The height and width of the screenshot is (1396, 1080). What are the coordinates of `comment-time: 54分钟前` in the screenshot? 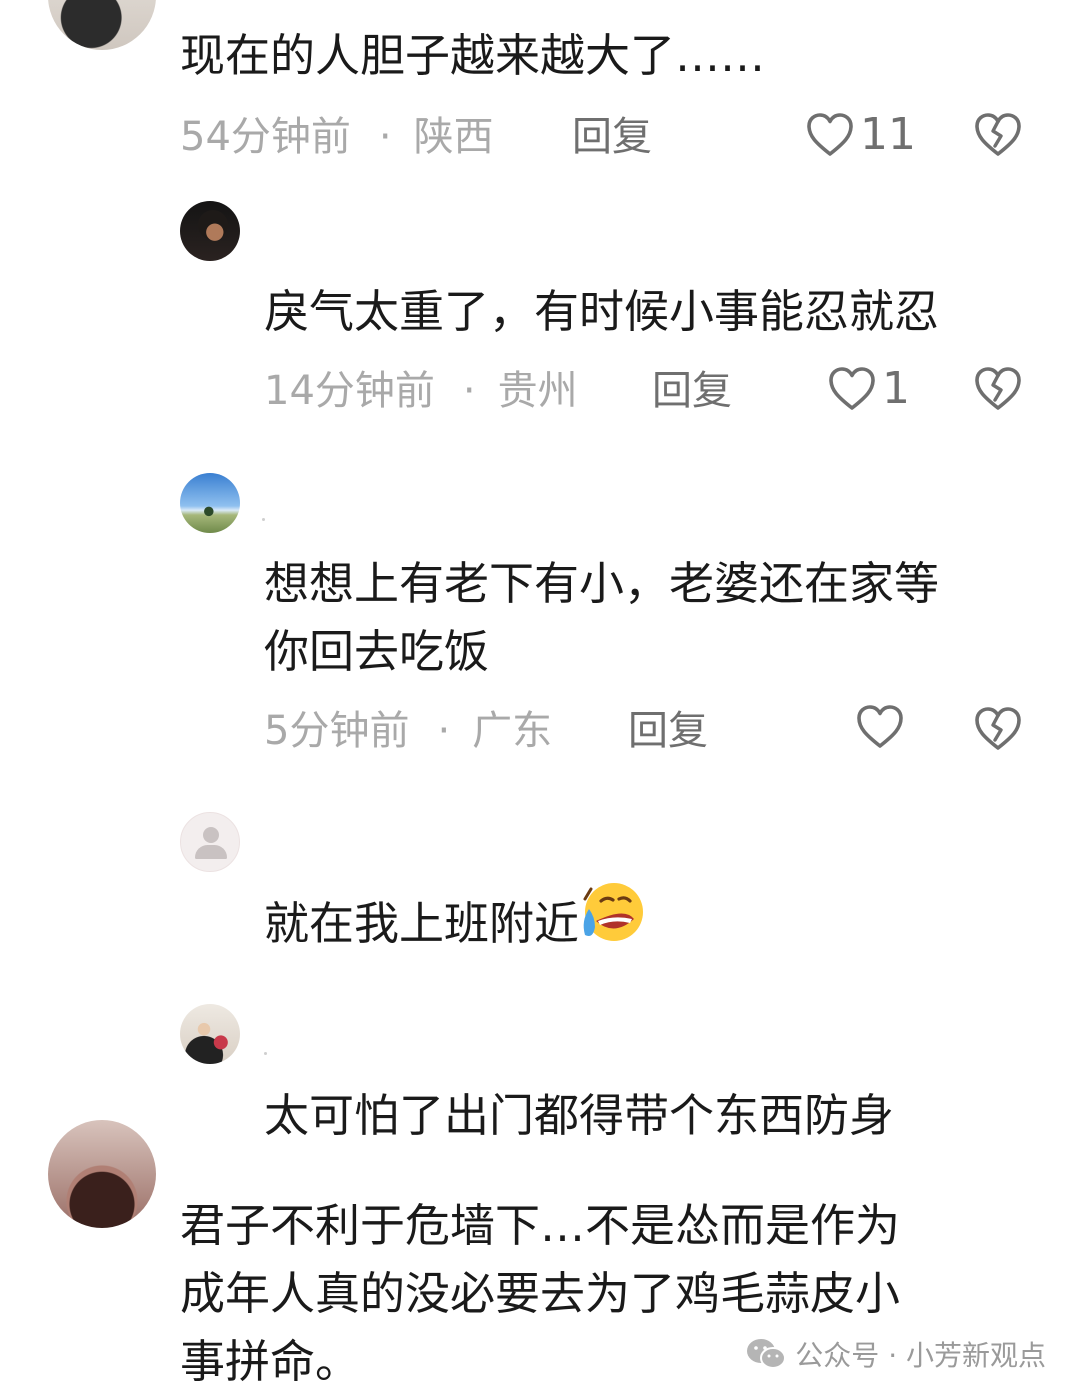 It's located at (265, 137).